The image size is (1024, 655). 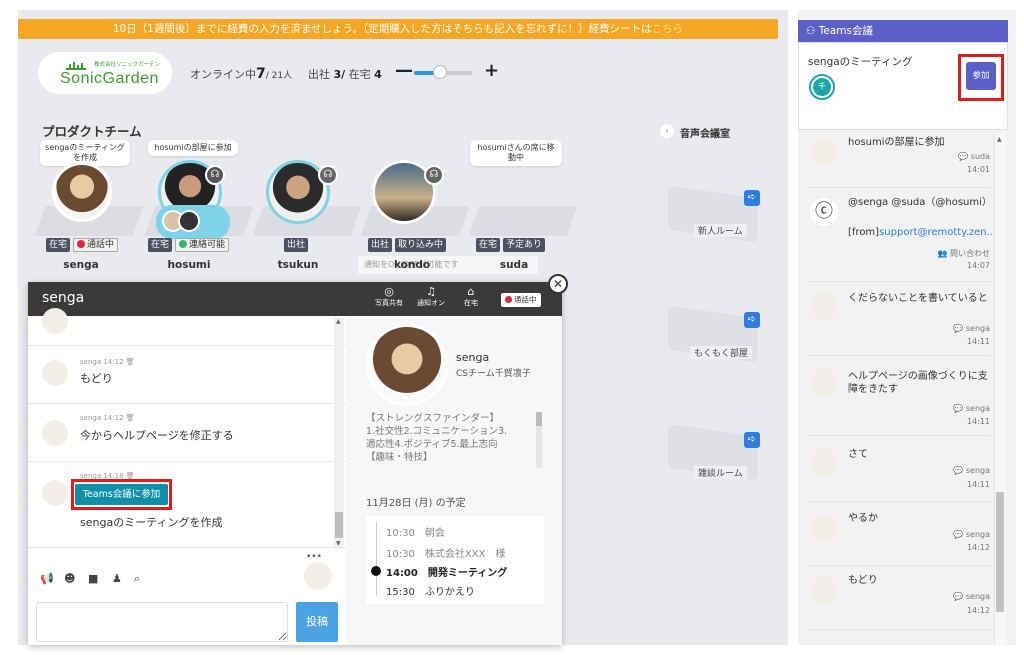 What do you see at coordinates (455, 531) in the screenshot?
I see `schedule-item: 10:30 朝会` at bounding box center [455, 531].